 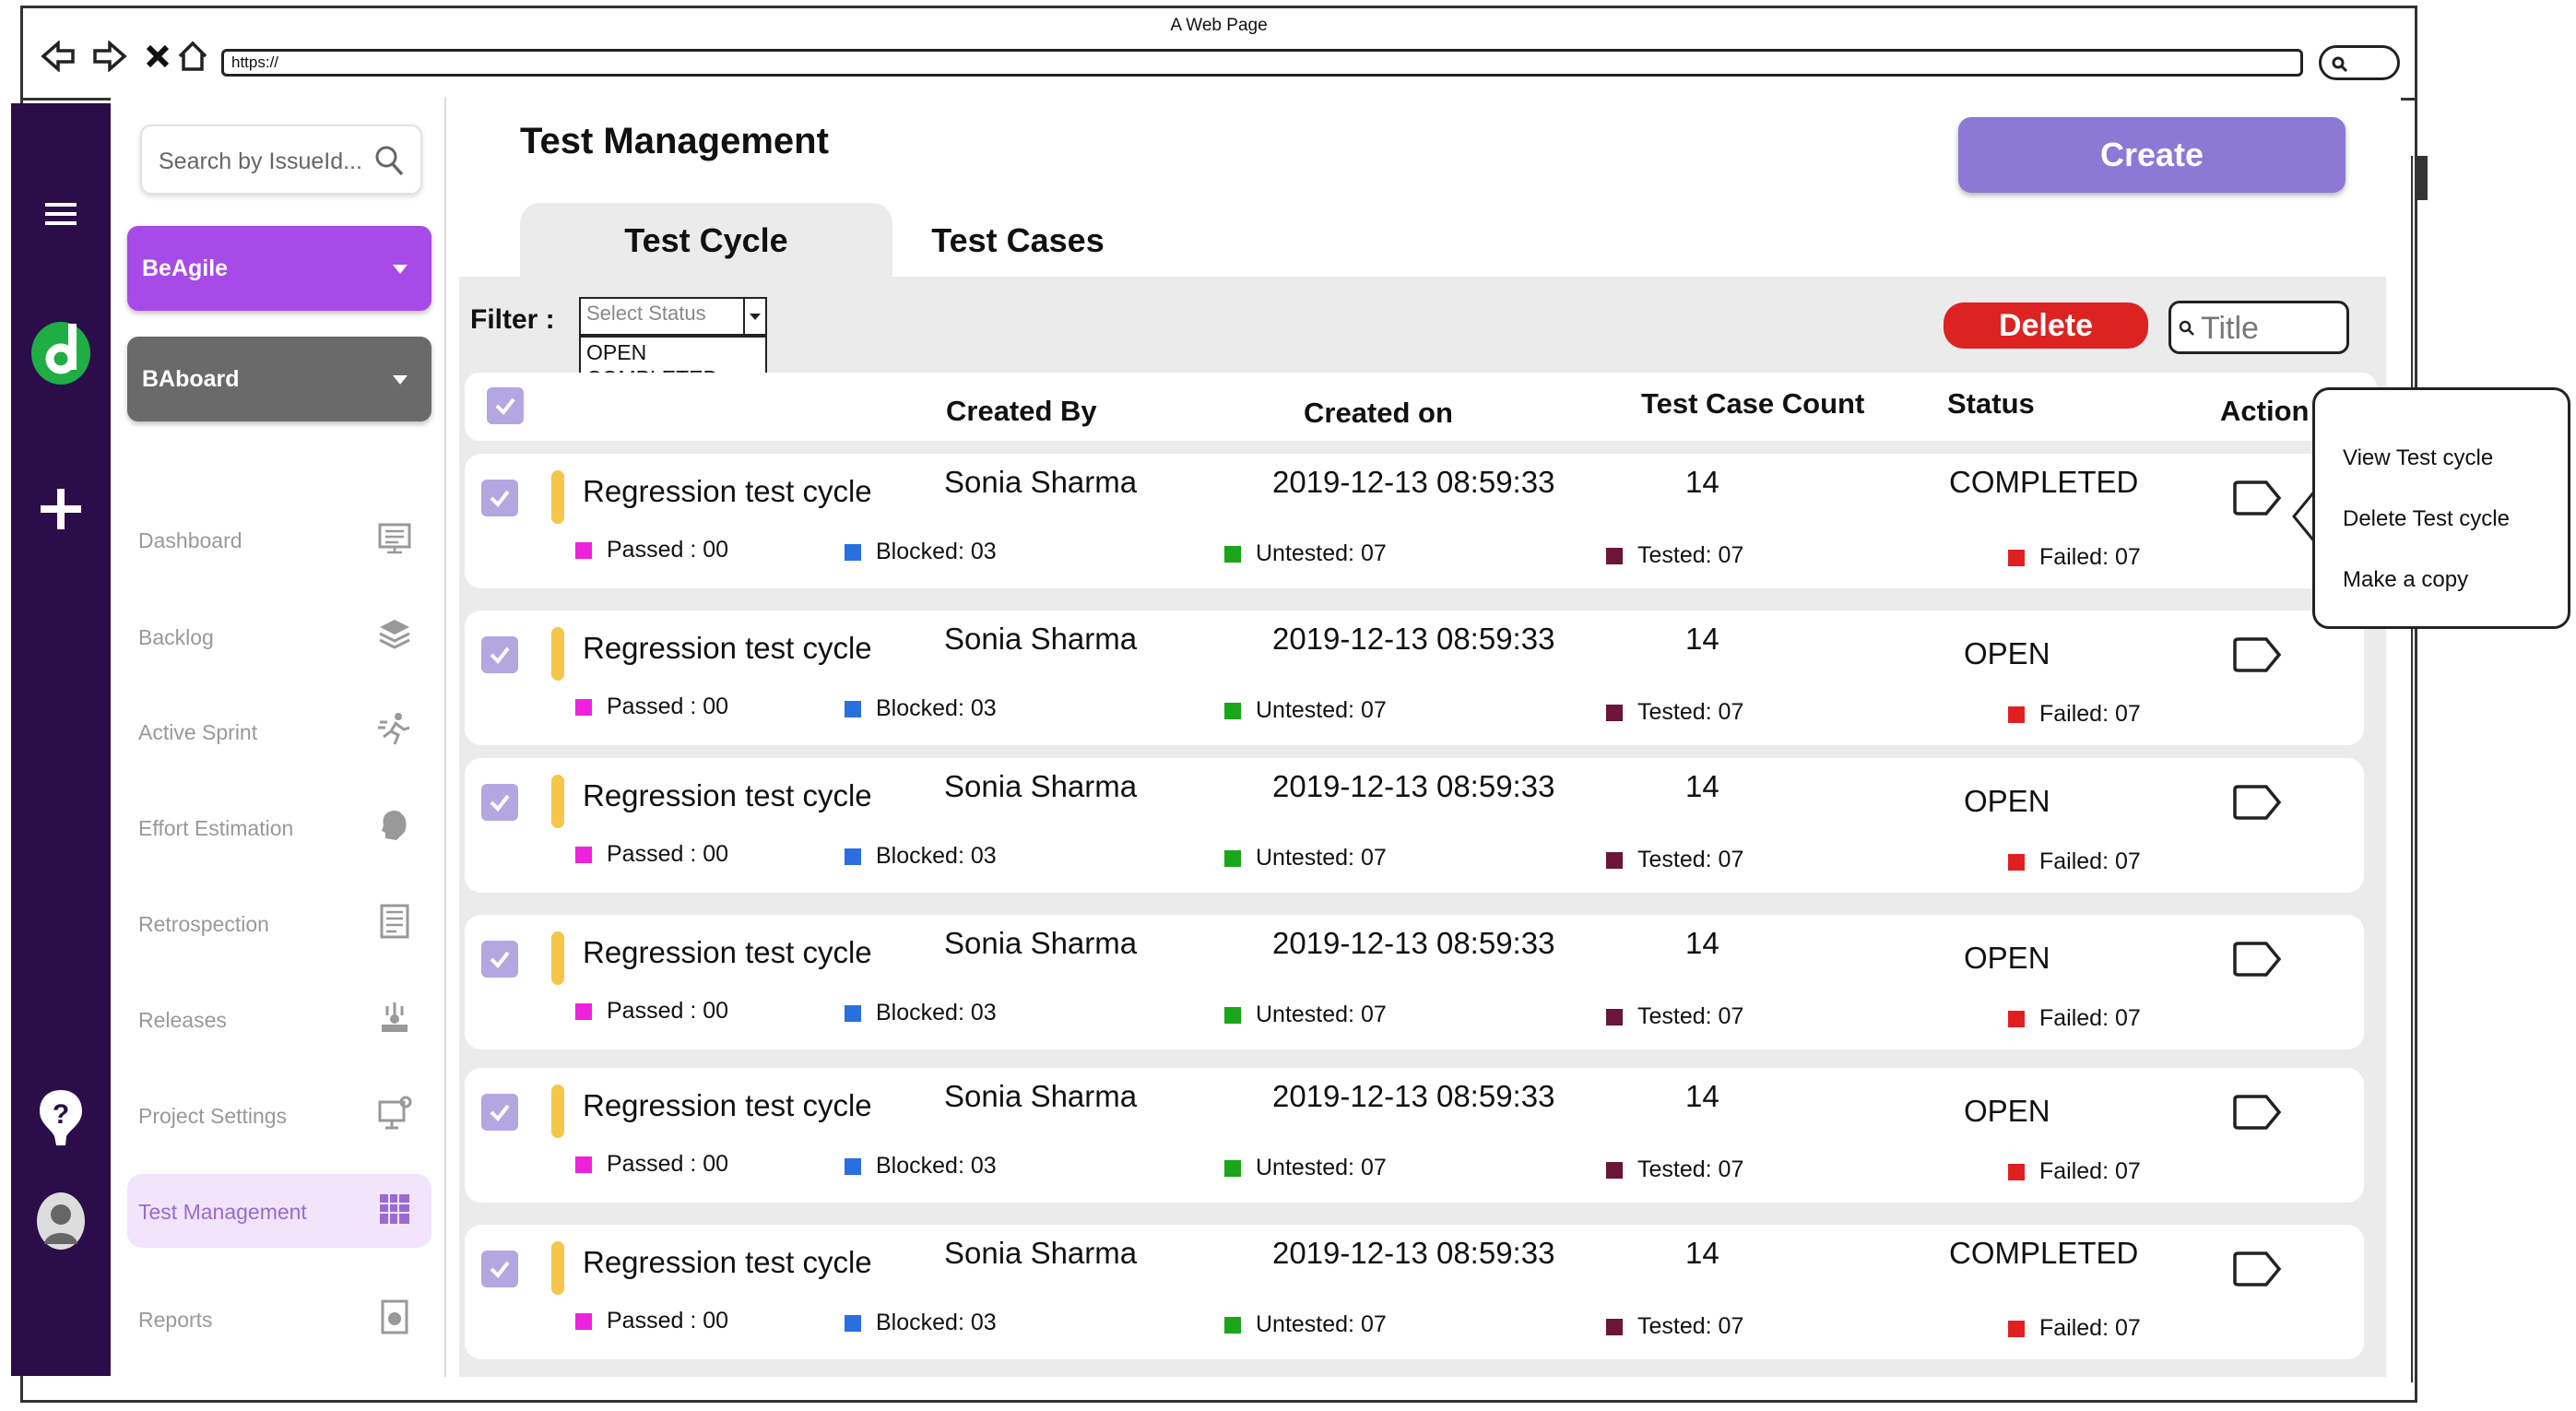 What do you see at coordinates (1702, 482) in the screenshot?
I see `test-case-count: 14` at bounding box center [1702, 482].